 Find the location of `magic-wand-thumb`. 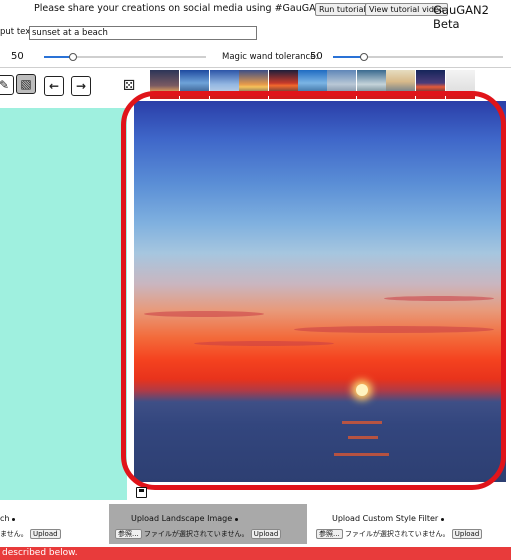

magic-wand-thumb is located at coordinates (364, 57).